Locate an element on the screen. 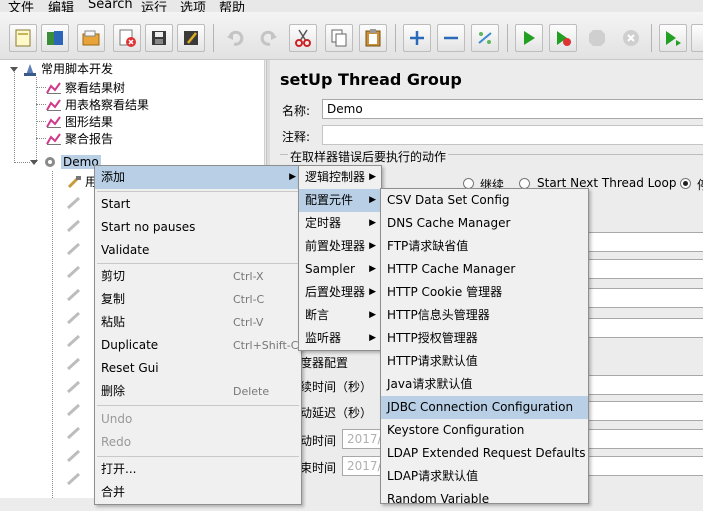 The width and height of the screenshot is (703, 511). templates-icon is located at coordinates (55, 38).